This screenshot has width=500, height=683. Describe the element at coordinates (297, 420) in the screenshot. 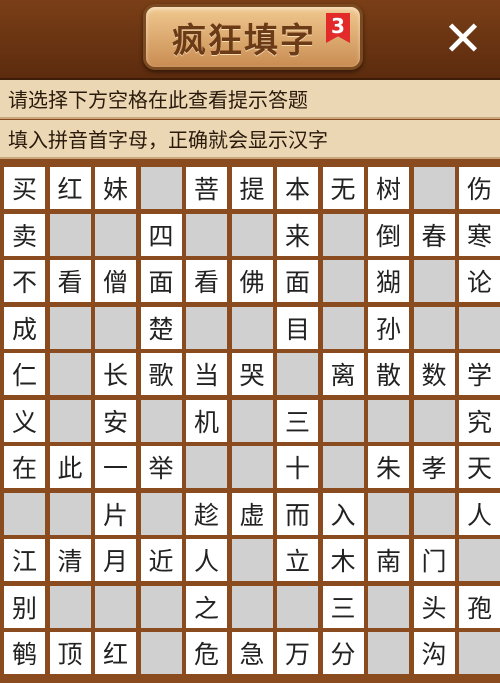

I see `grid-cell-filled: 三` at that location.